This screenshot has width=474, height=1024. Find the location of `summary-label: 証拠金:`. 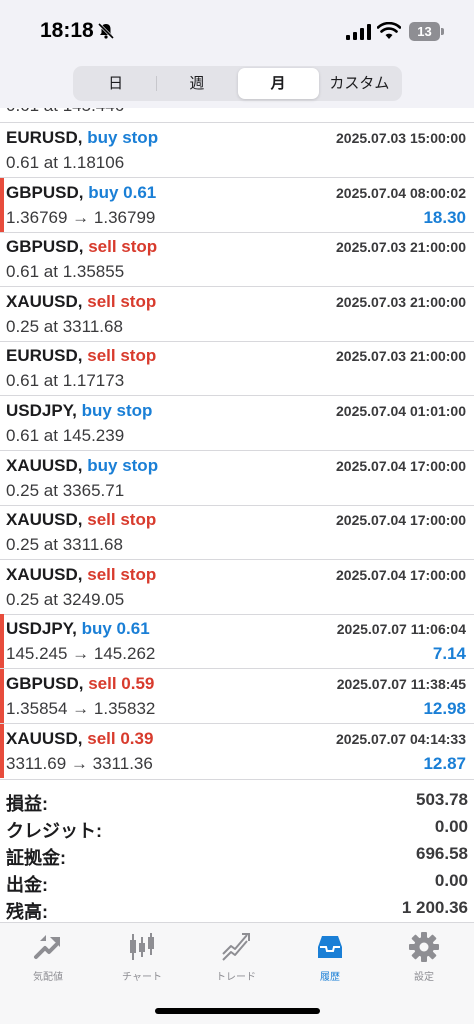

summary-label: 証拠金: is located at coordinates (36, 858).